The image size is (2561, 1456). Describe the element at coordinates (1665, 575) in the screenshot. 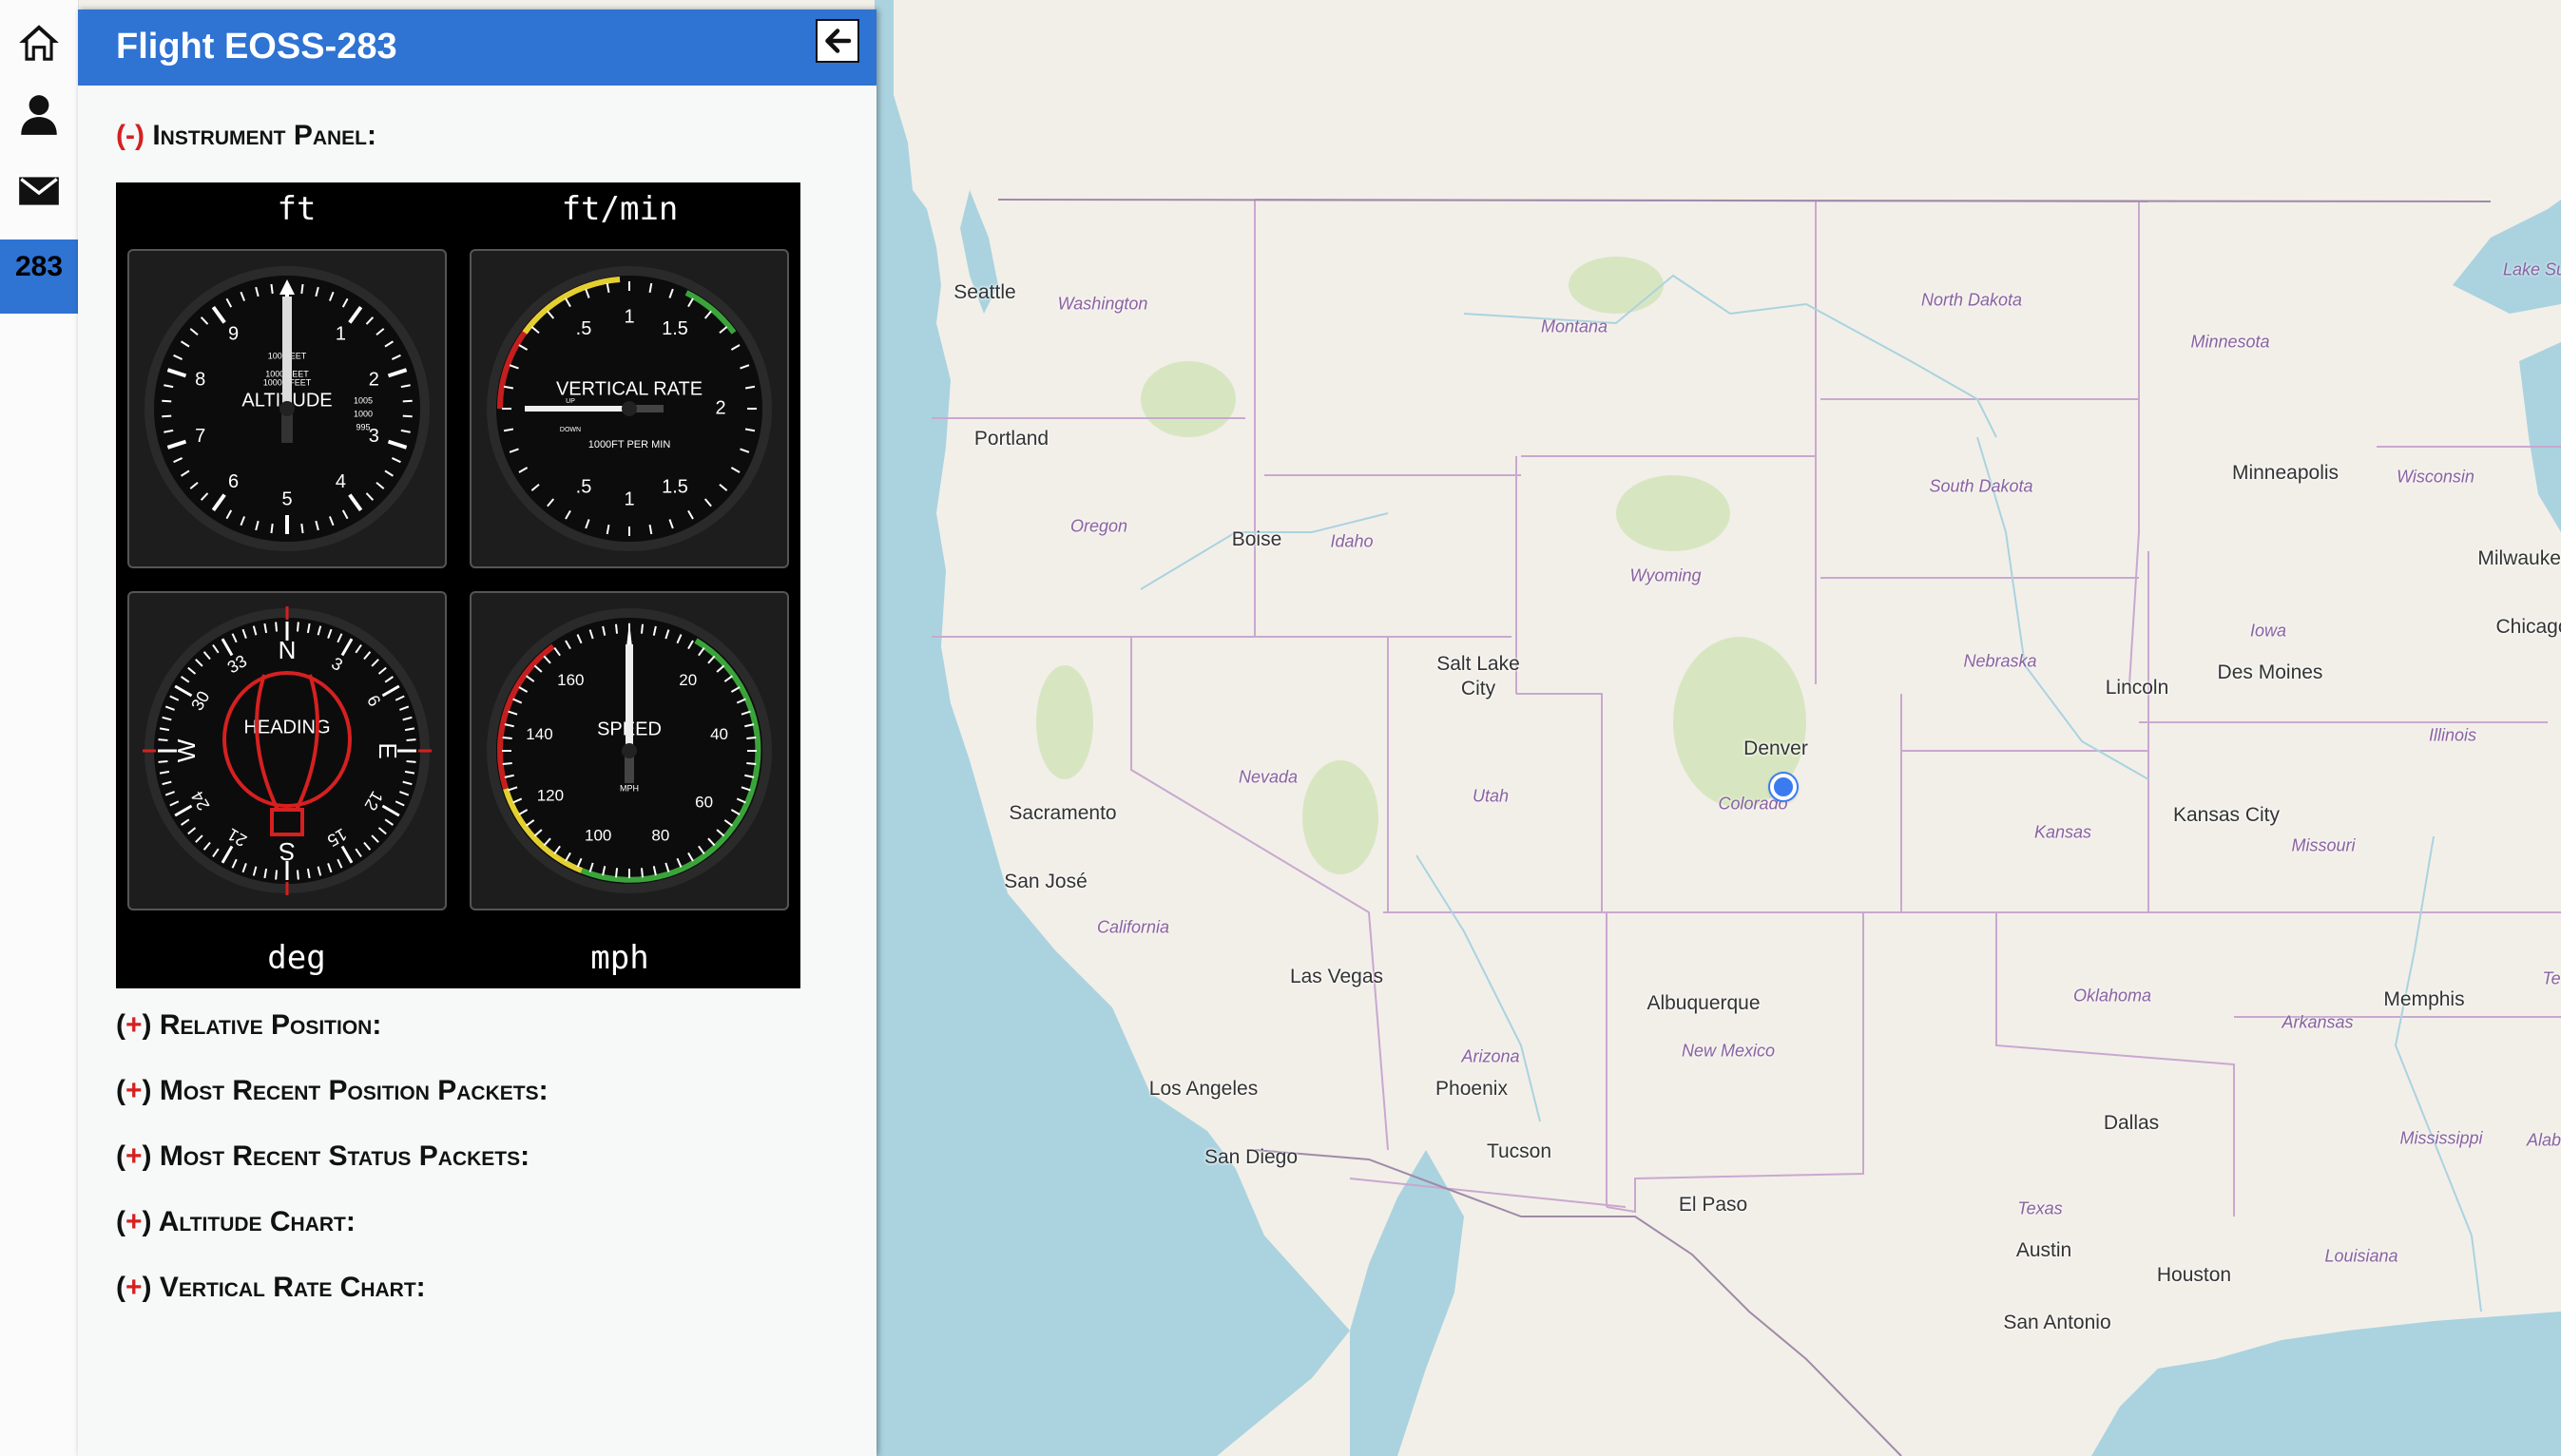

I see `state-label: Wyoming` at that location.